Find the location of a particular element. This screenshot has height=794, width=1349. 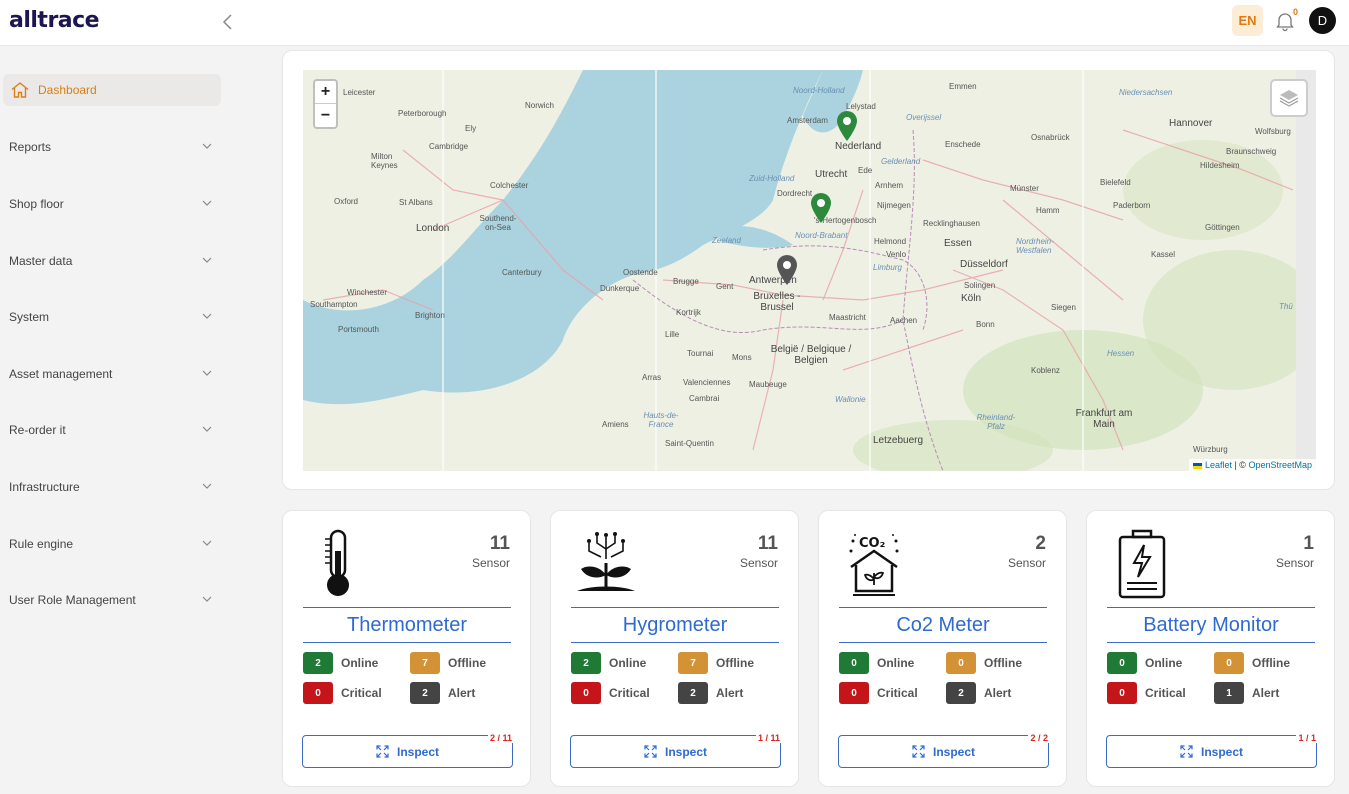

map-label: Wolfsburg is located at coordinates (1273, 131).